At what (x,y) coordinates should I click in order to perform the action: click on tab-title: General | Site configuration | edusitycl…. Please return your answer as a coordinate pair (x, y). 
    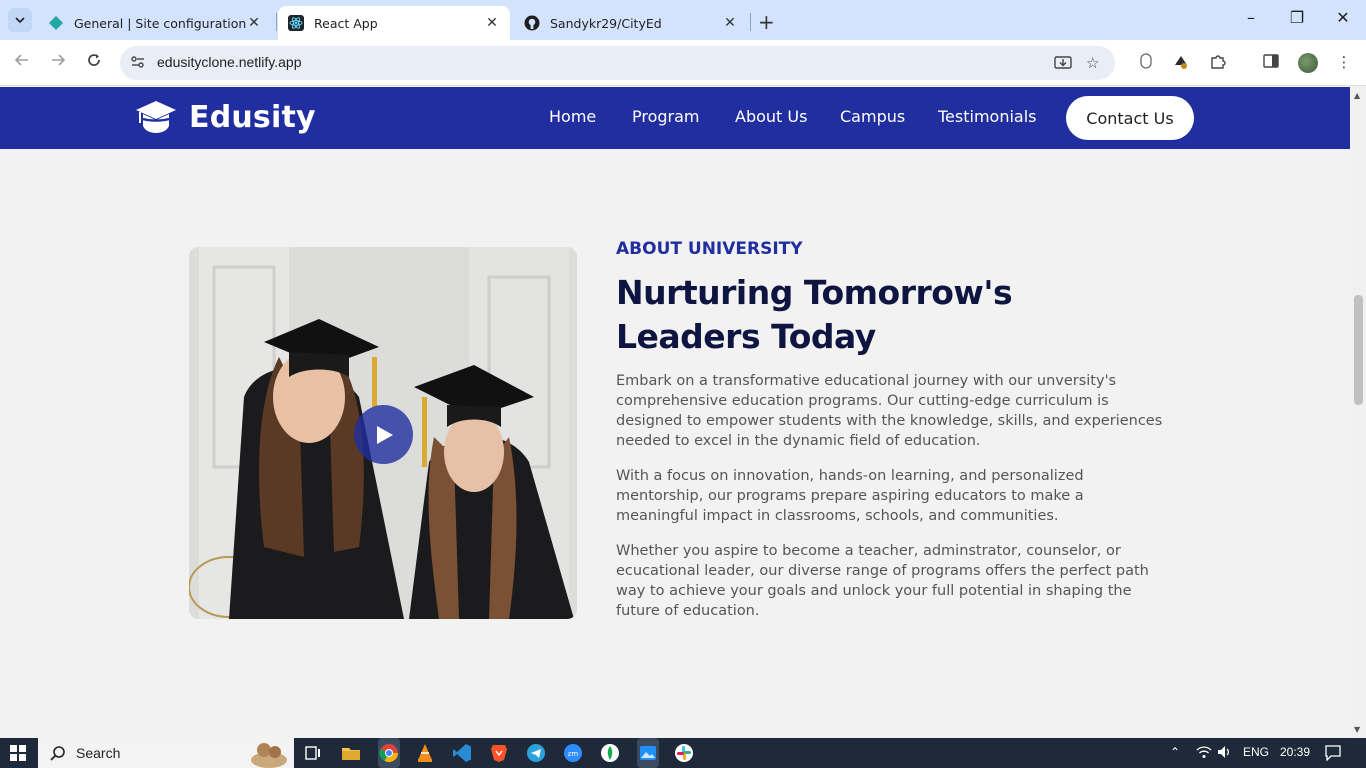
    Looking at the image, I should click on (160, 23).